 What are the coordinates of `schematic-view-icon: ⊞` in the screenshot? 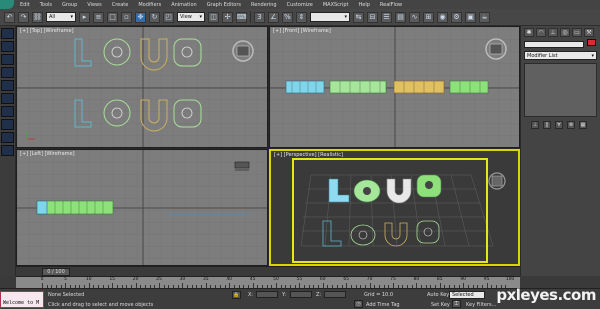 It's located at (428, 17).